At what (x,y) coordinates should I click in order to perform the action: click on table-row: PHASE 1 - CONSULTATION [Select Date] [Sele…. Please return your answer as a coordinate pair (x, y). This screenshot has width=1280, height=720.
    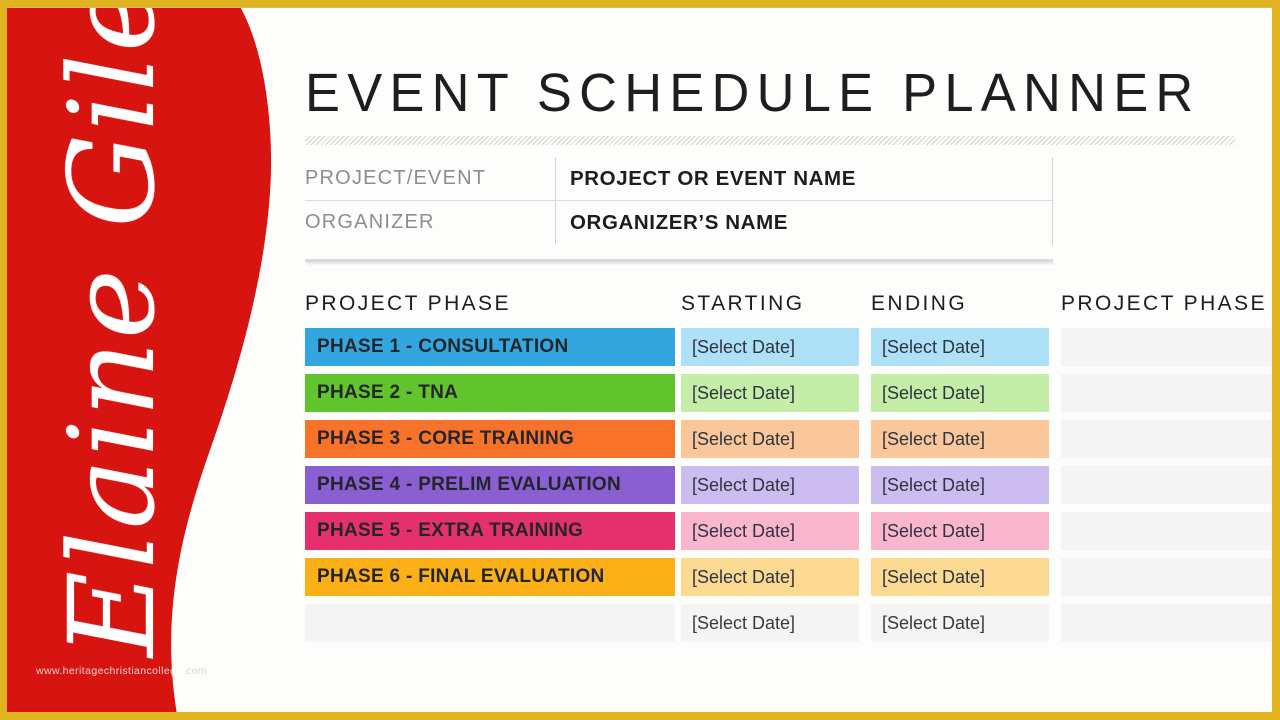
    Looking at the image, I should click on (792, 351).